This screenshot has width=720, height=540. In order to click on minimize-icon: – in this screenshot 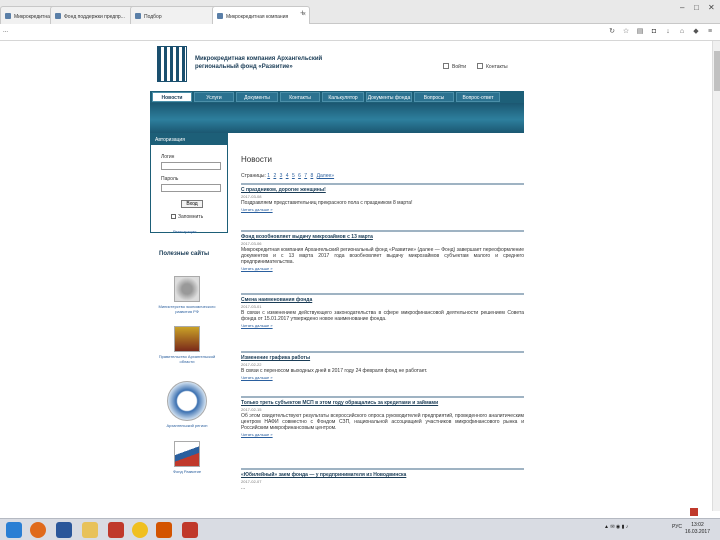, I will do `click(682, 7)`.